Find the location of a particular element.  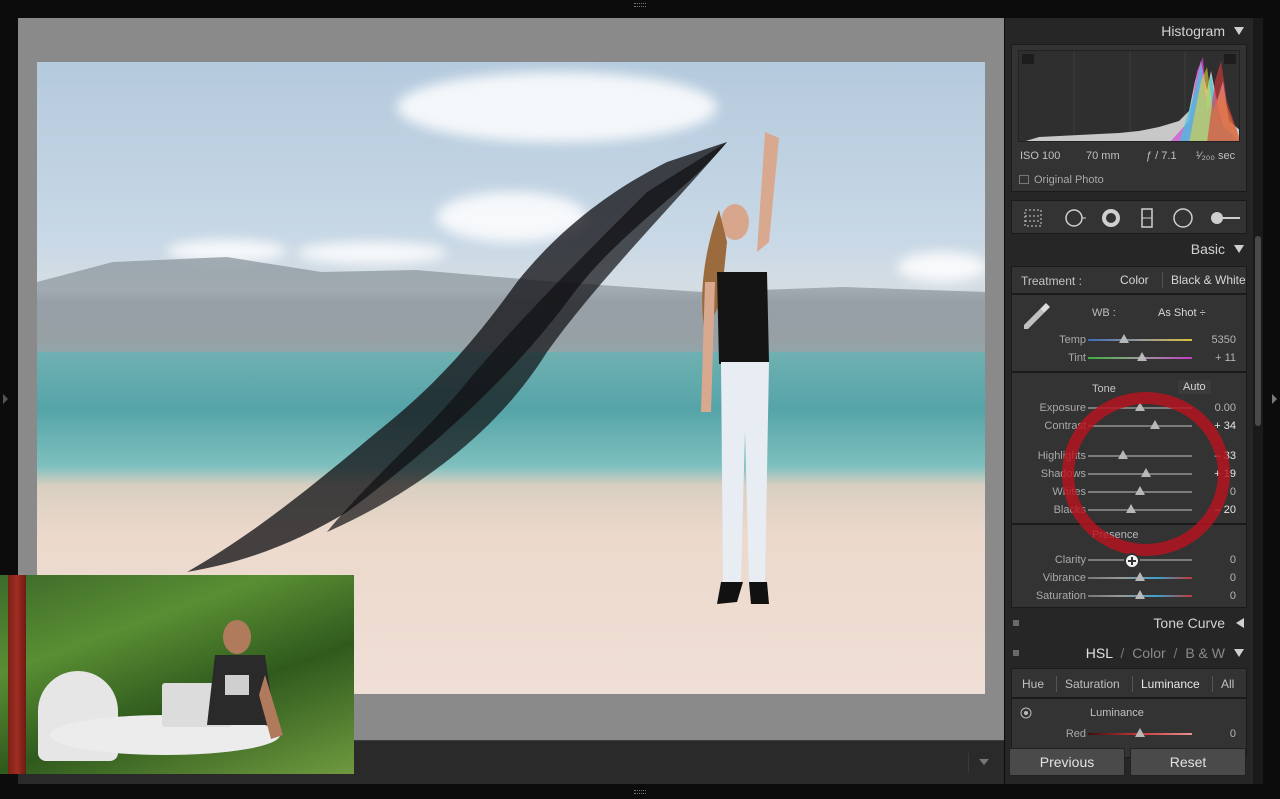

treatment-row: Treatment : Color Black & White is located at coordinates (1129, 280).